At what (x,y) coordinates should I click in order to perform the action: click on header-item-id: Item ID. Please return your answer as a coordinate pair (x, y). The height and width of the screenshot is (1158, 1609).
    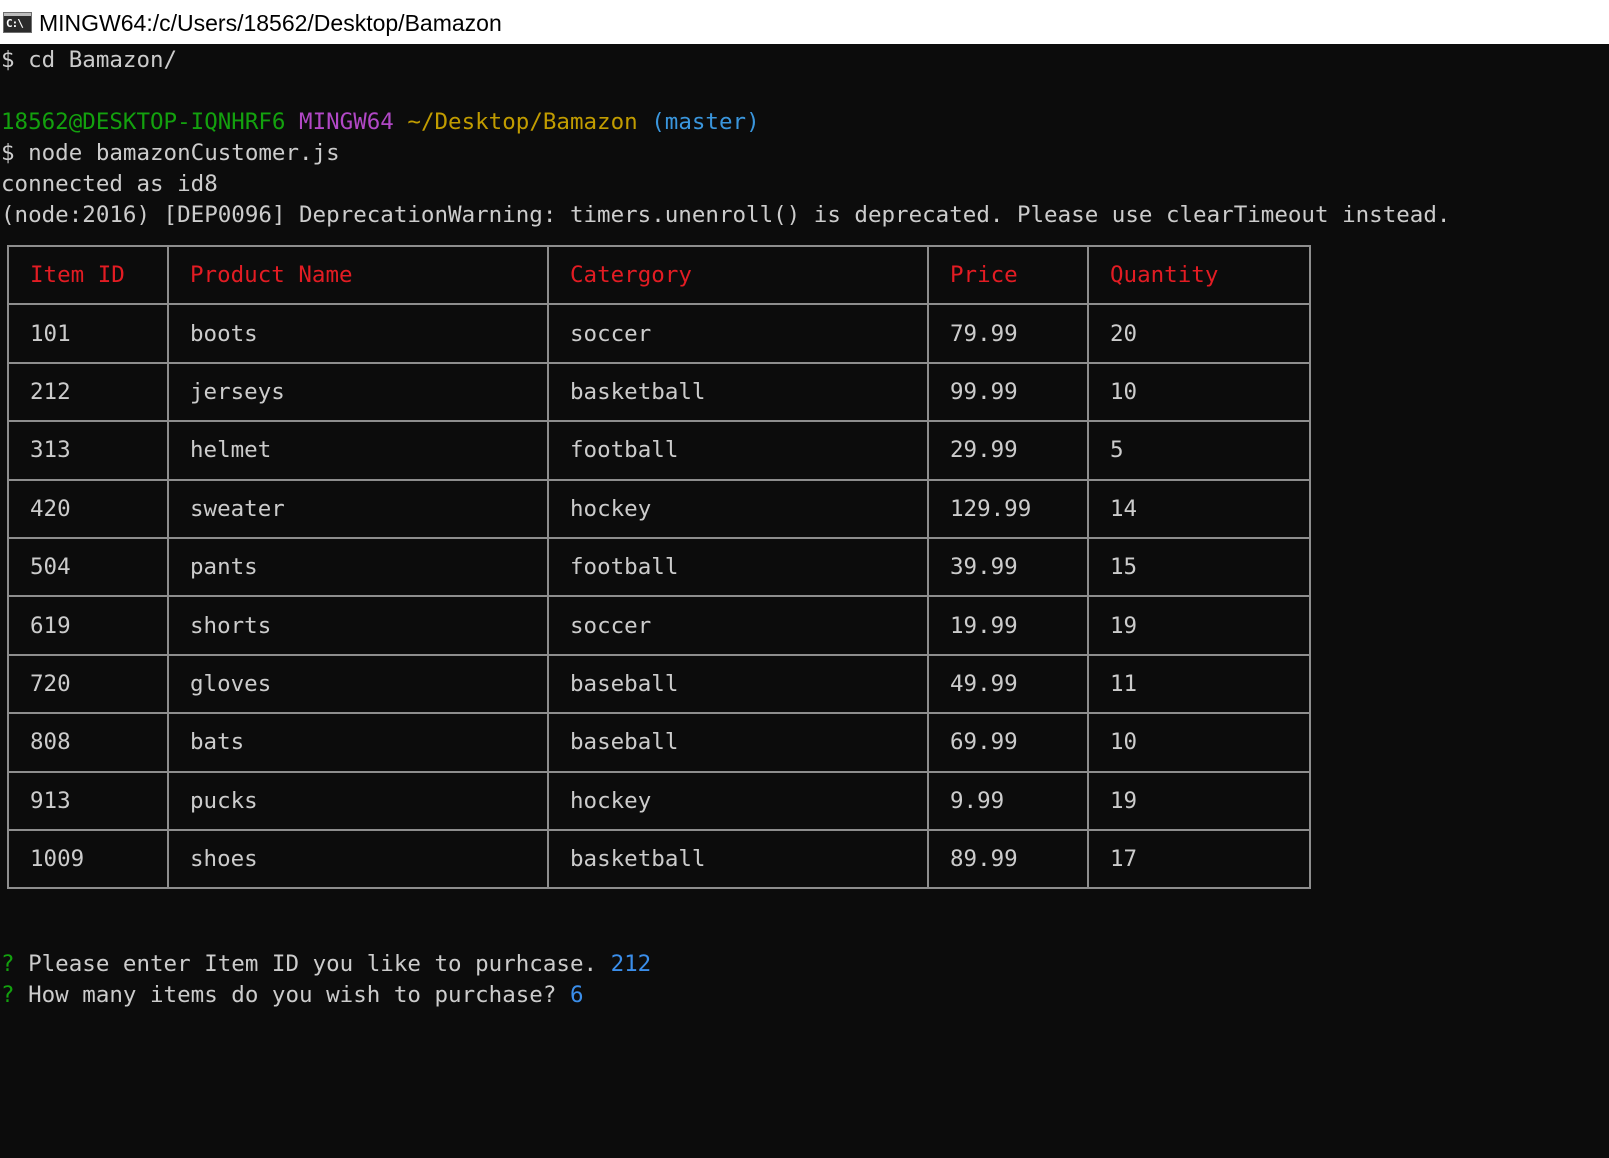
    Looking at the image, I should click on (88, 275).